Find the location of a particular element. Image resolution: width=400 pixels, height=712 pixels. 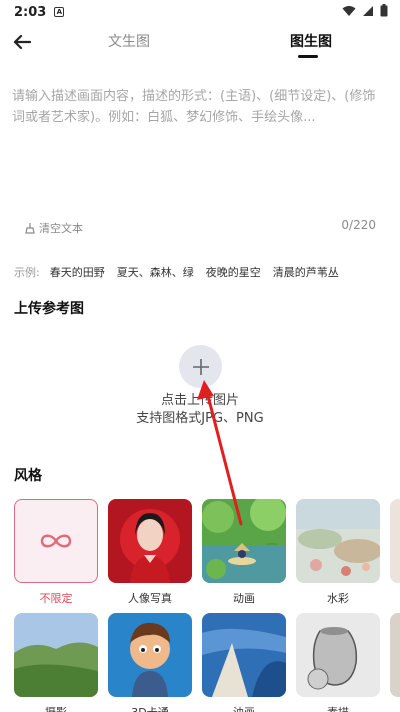

example-item: 春天的田野 is located at coordinates (77, 272).